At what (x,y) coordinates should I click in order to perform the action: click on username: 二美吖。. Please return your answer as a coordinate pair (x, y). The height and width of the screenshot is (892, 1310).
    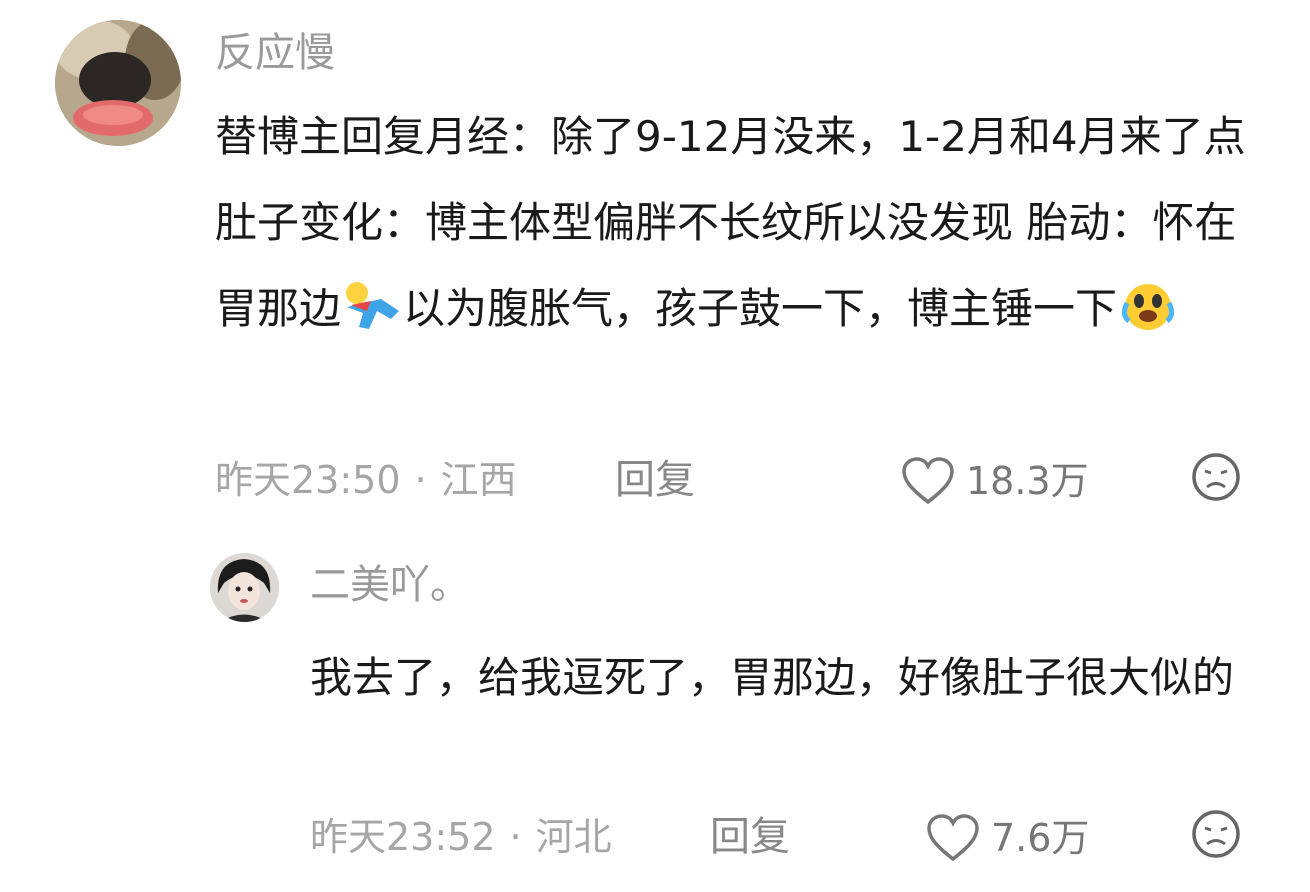
    Looking at the image, I should click on (390, 585).